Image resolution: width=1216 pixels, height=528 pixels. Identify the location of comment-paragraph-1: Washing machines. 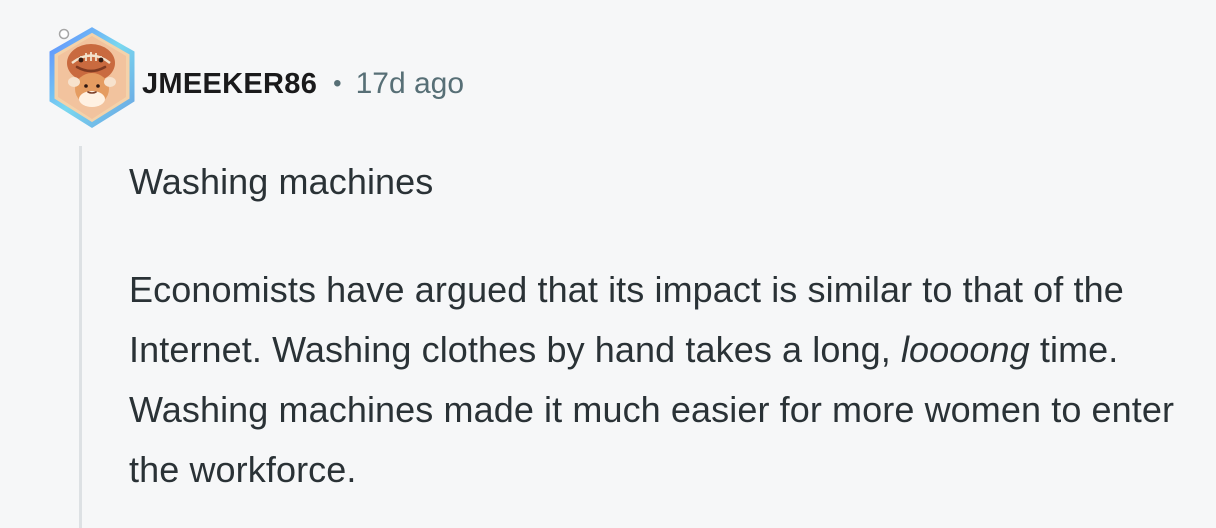
(281, 181).